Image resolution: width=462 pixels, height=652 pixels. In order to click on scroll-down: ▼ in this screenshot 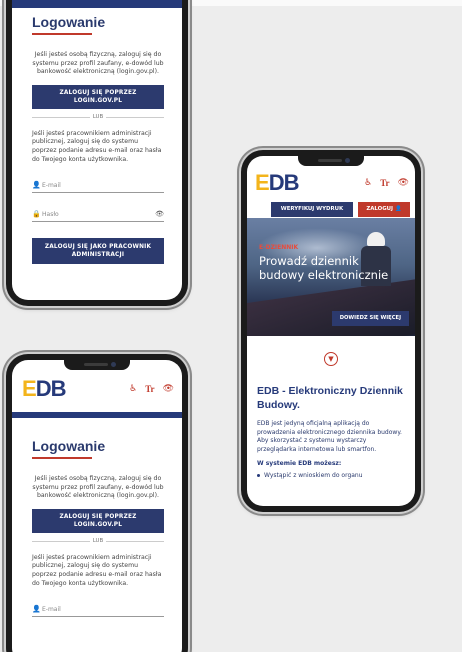, I will do `click(331, 359)`.